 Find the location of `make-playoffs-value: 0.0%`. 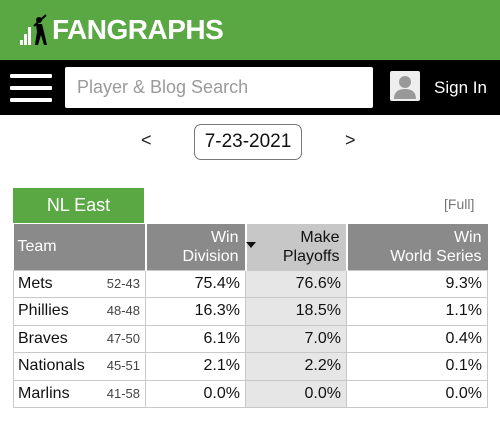

make-playoffs-value: 0.0% is located at coordinates (296, 393).